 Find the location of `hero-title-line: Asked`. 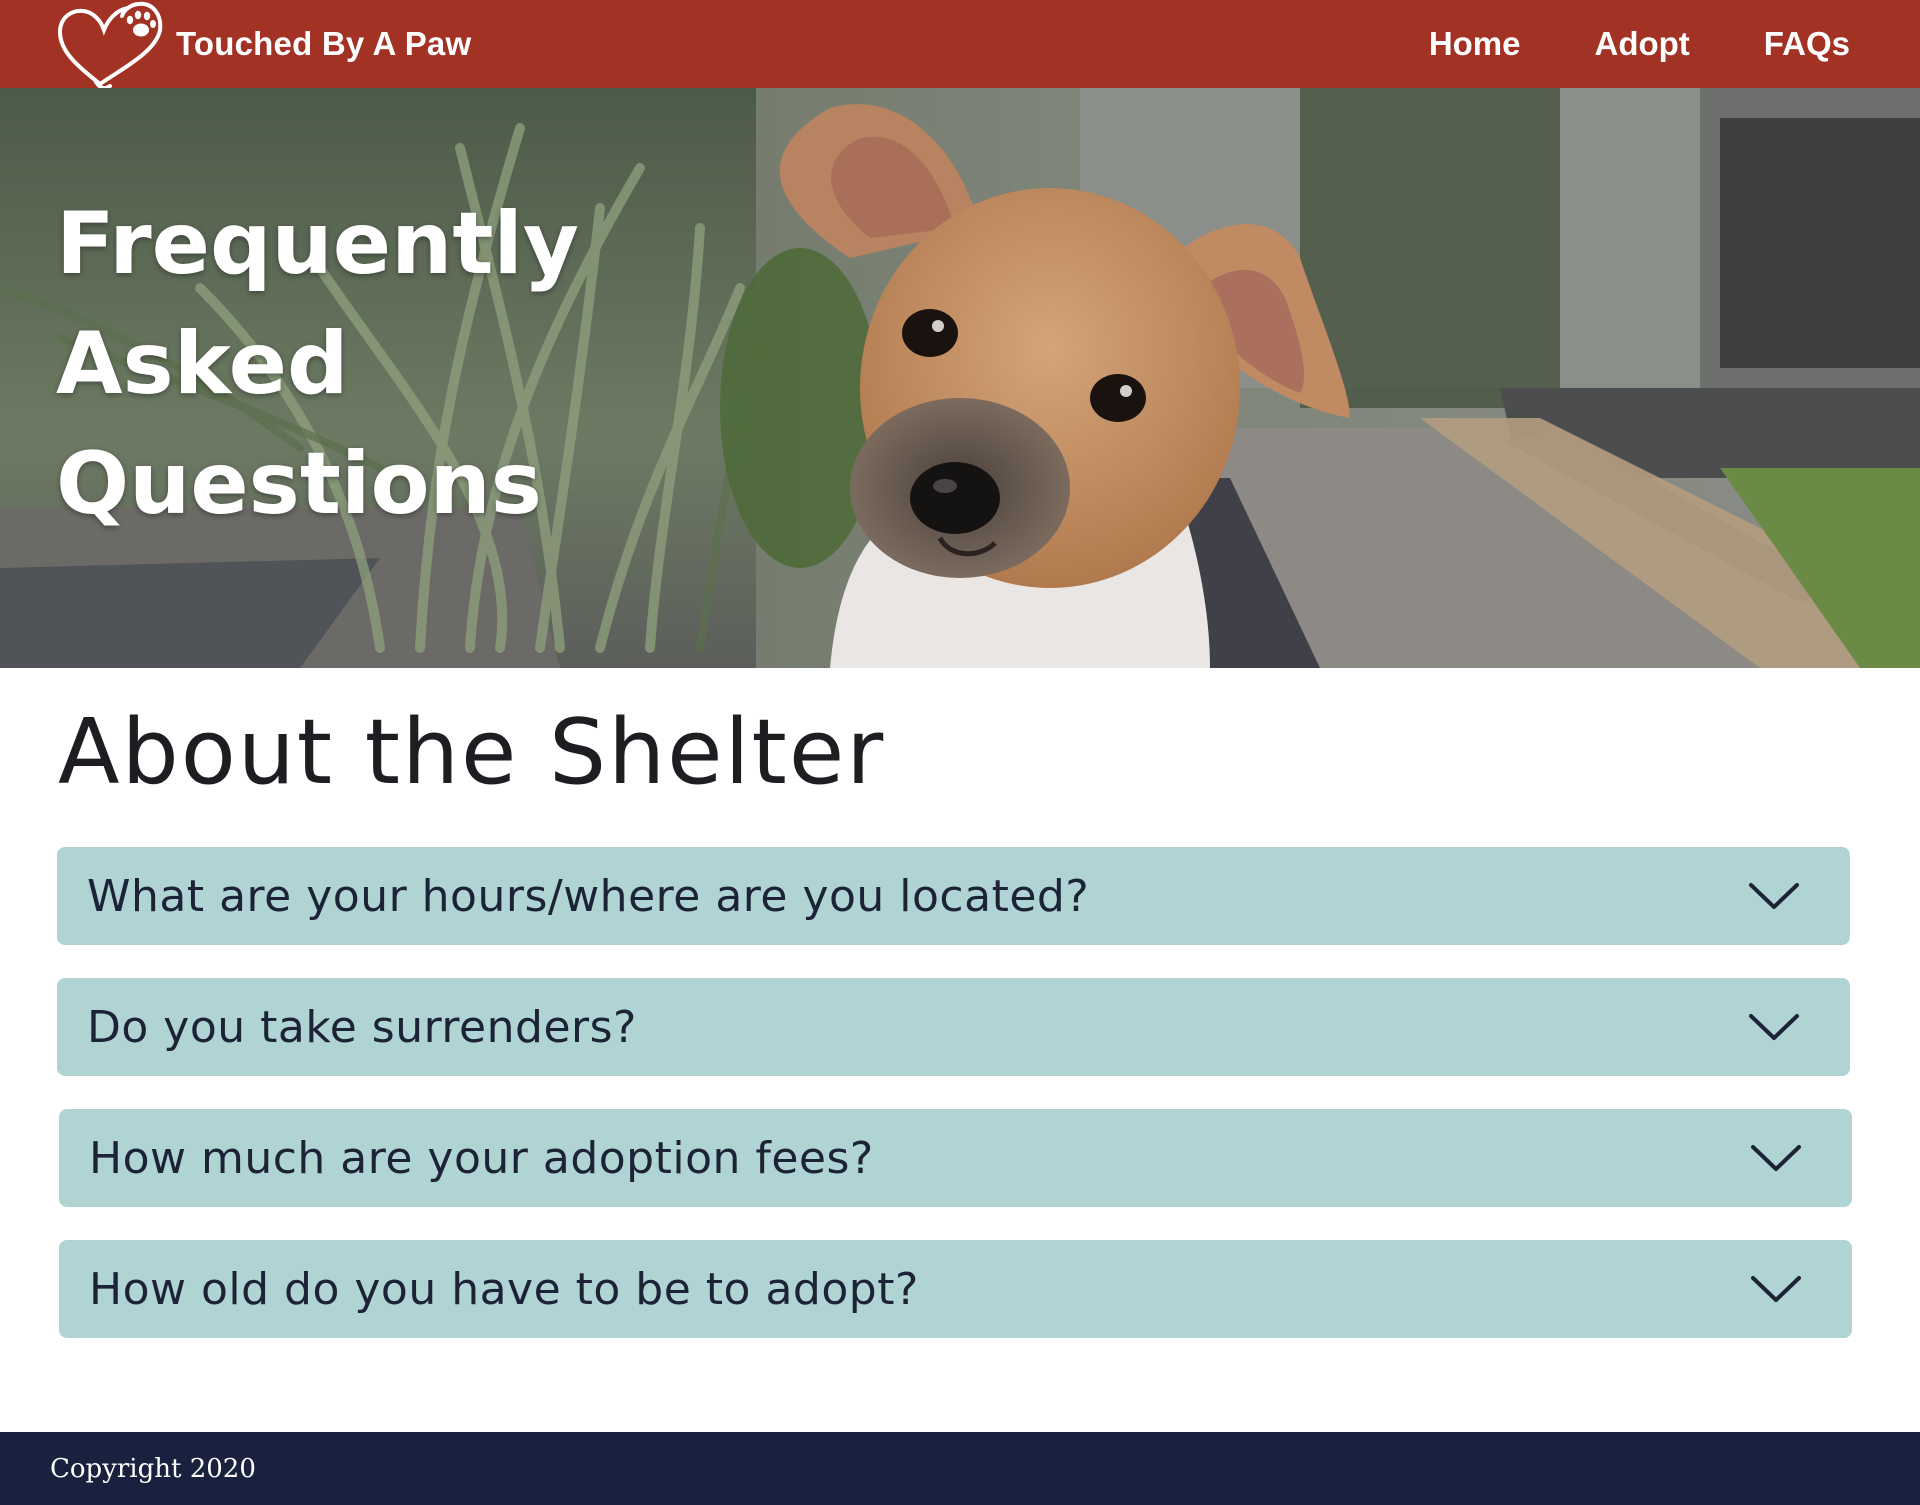

hero-title-line: Asked is located at coordinates (202, 364).